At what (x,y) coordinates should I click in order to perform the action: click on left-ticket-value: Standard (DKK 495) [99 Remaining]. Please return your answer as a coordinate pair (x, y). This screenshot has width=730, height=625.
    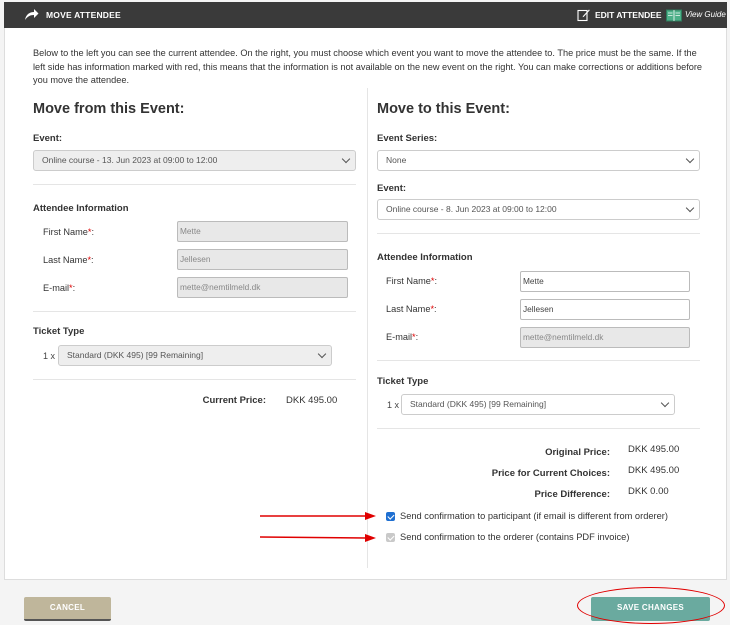
    Looking at the image, I should click on (135, 355).